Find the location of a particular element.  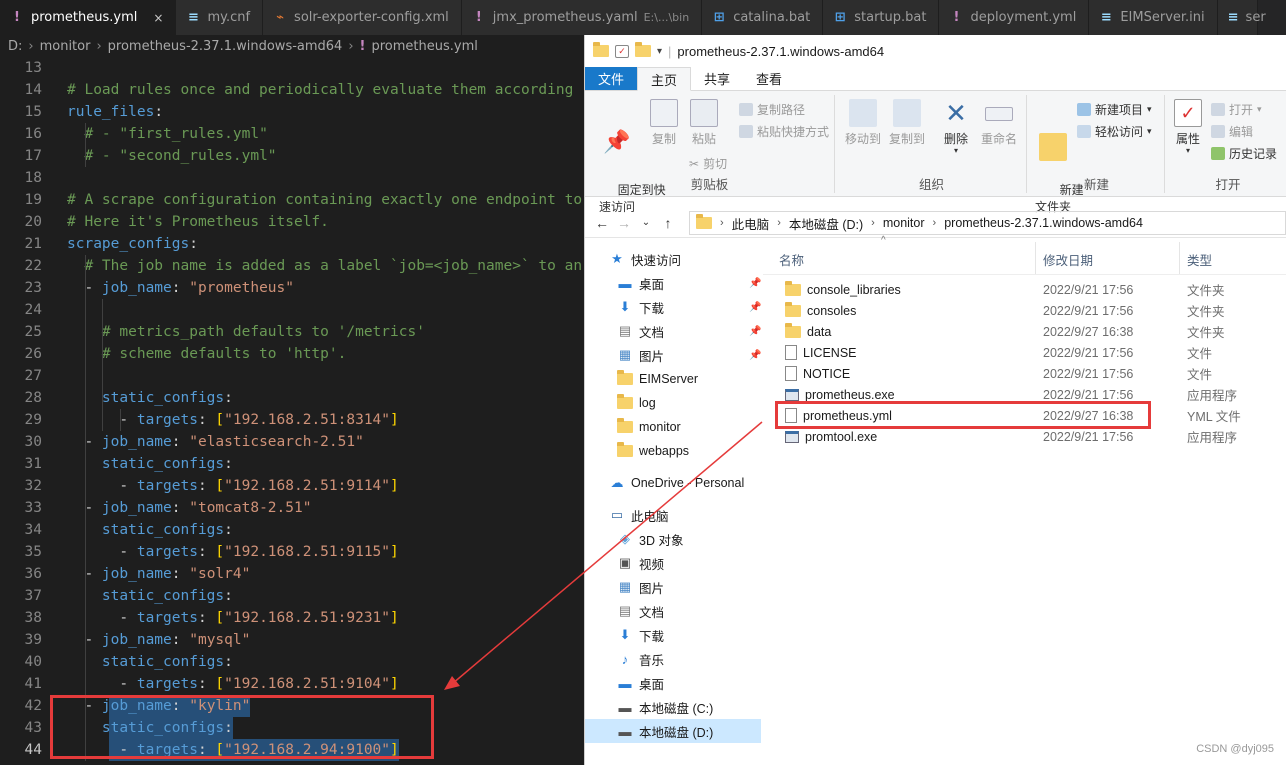

address-monitor: monitor is located at coordinates (904, 223).